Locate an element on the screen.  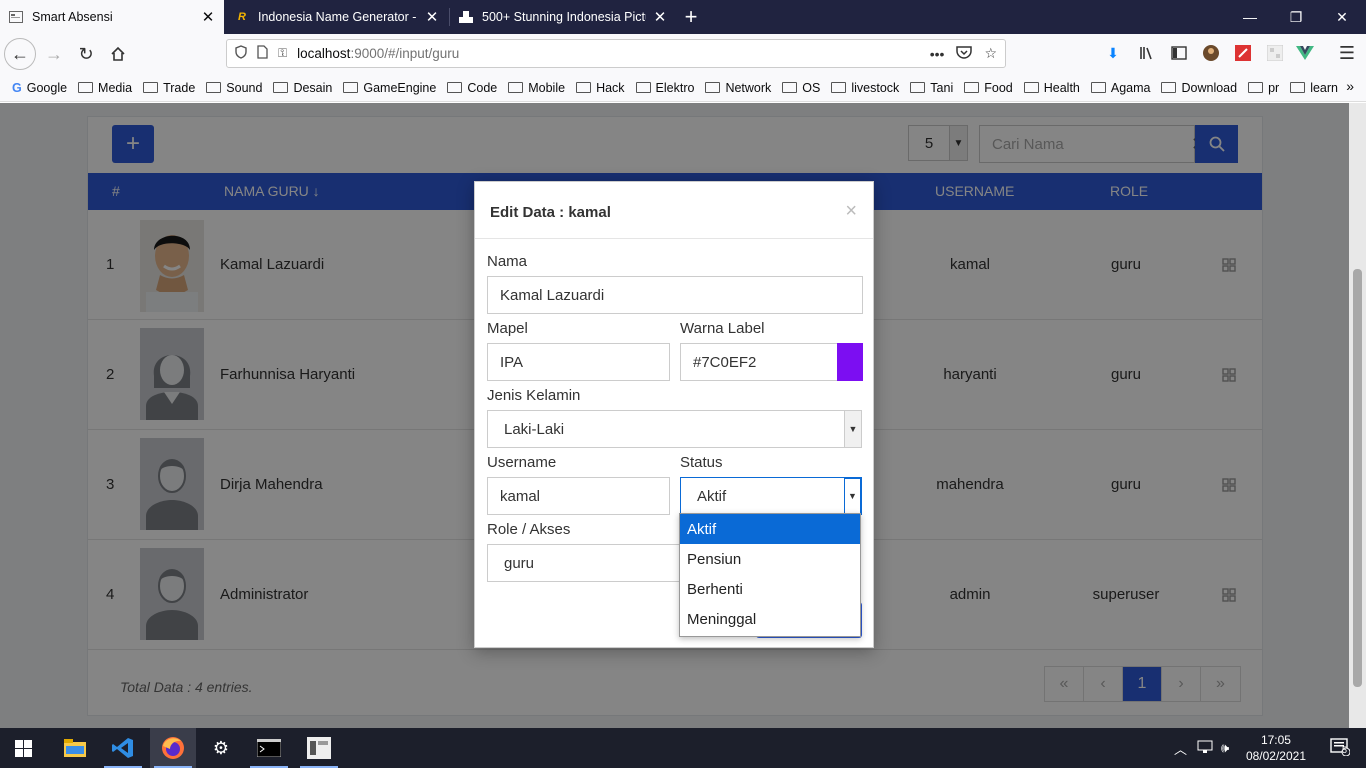
status-option-berhenti: Berhenti is located at coordinates (770, 589).